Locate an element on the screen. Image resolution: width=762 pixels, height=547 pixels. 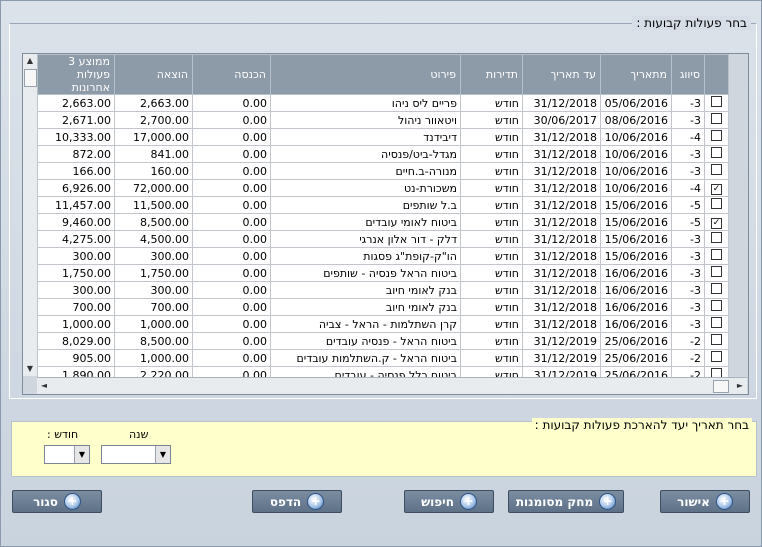
cell-detail: מנורה-ב.חיים is located at coordinates (365, 171).